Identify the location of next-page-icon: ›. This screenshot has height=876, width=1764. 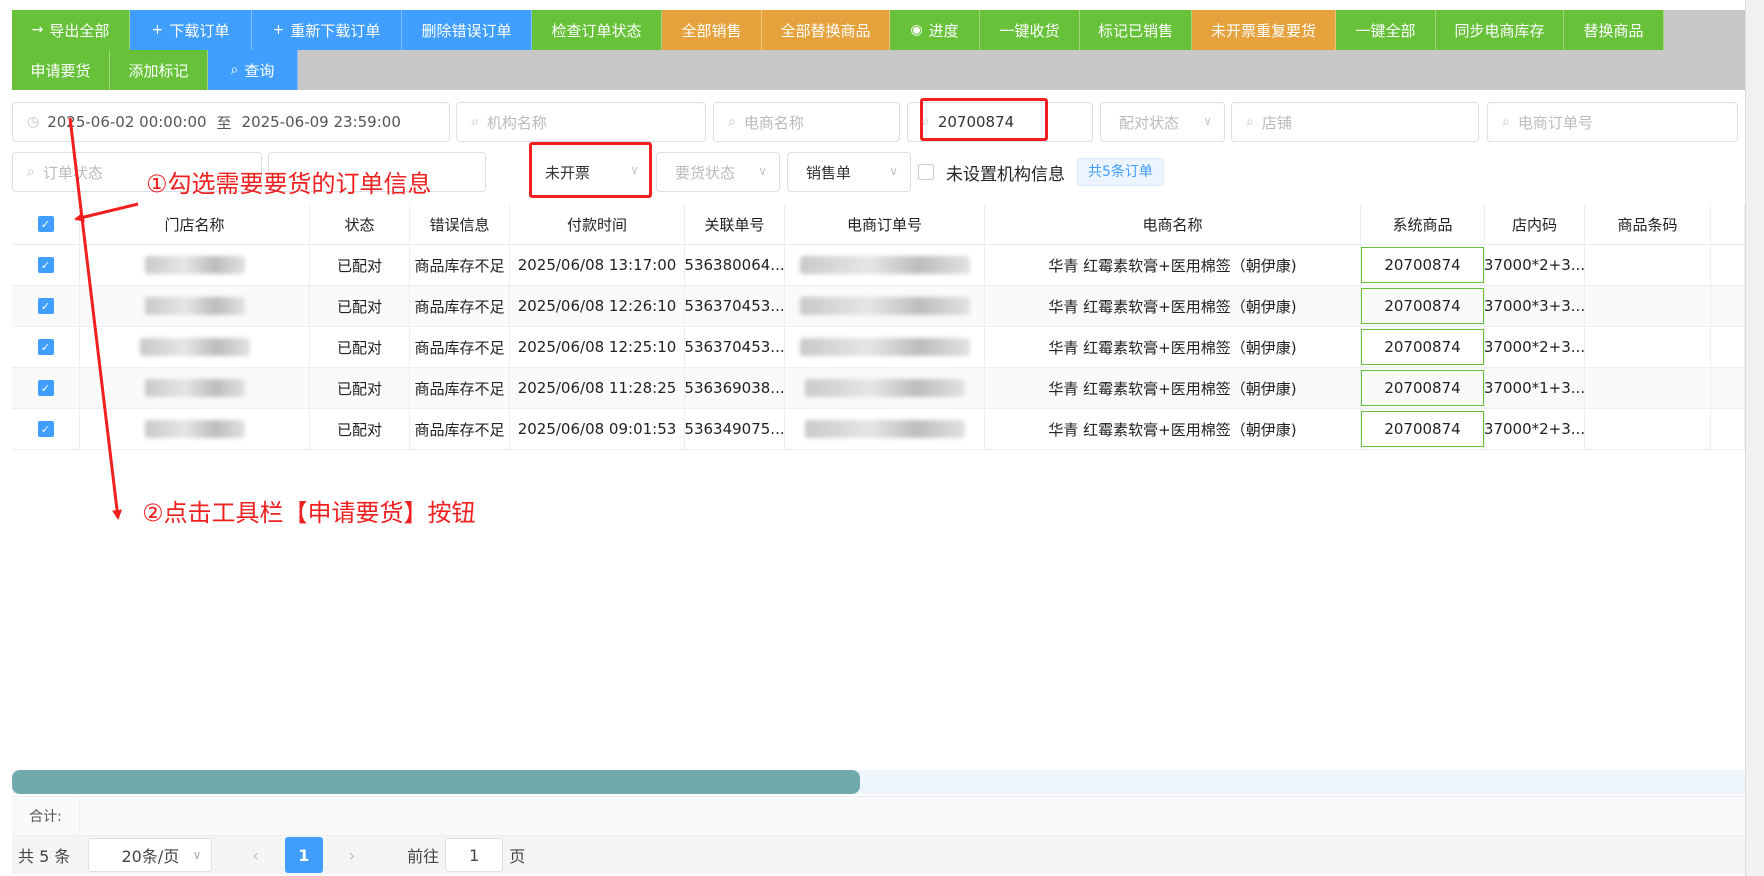
(352, 855).